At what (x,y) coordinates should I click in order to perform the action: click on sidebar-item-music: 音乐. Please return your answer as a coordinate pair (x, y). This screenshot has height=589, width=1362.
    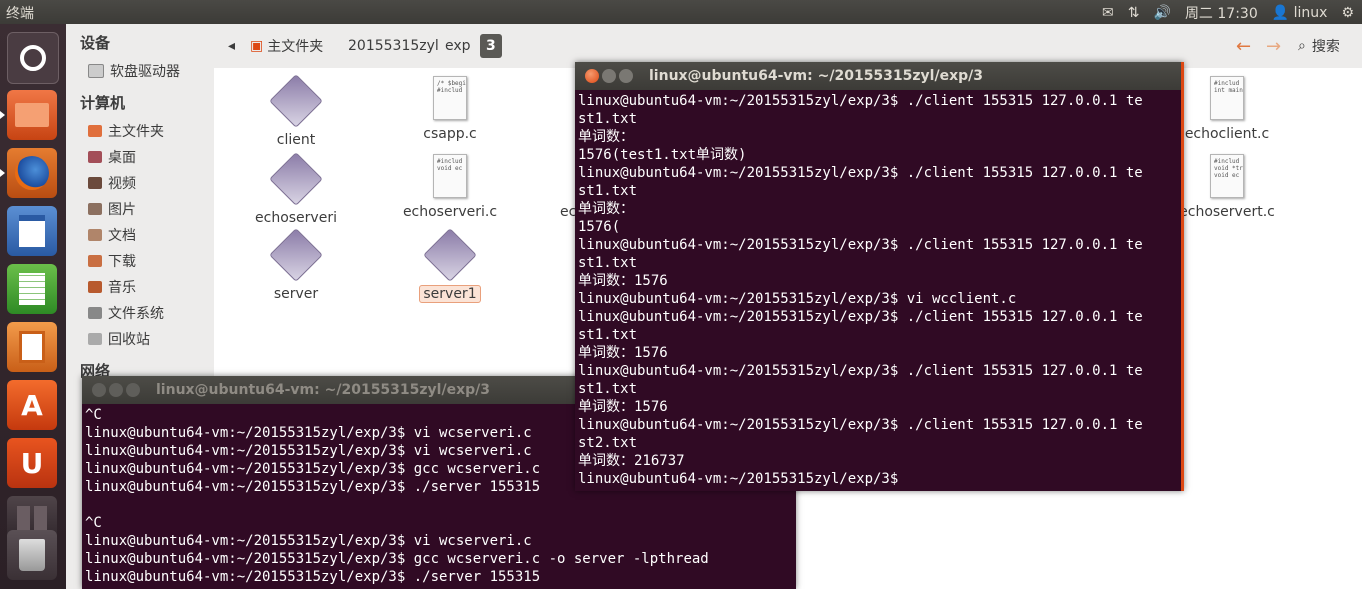
    Looking at the image, I should click on (112, 287).